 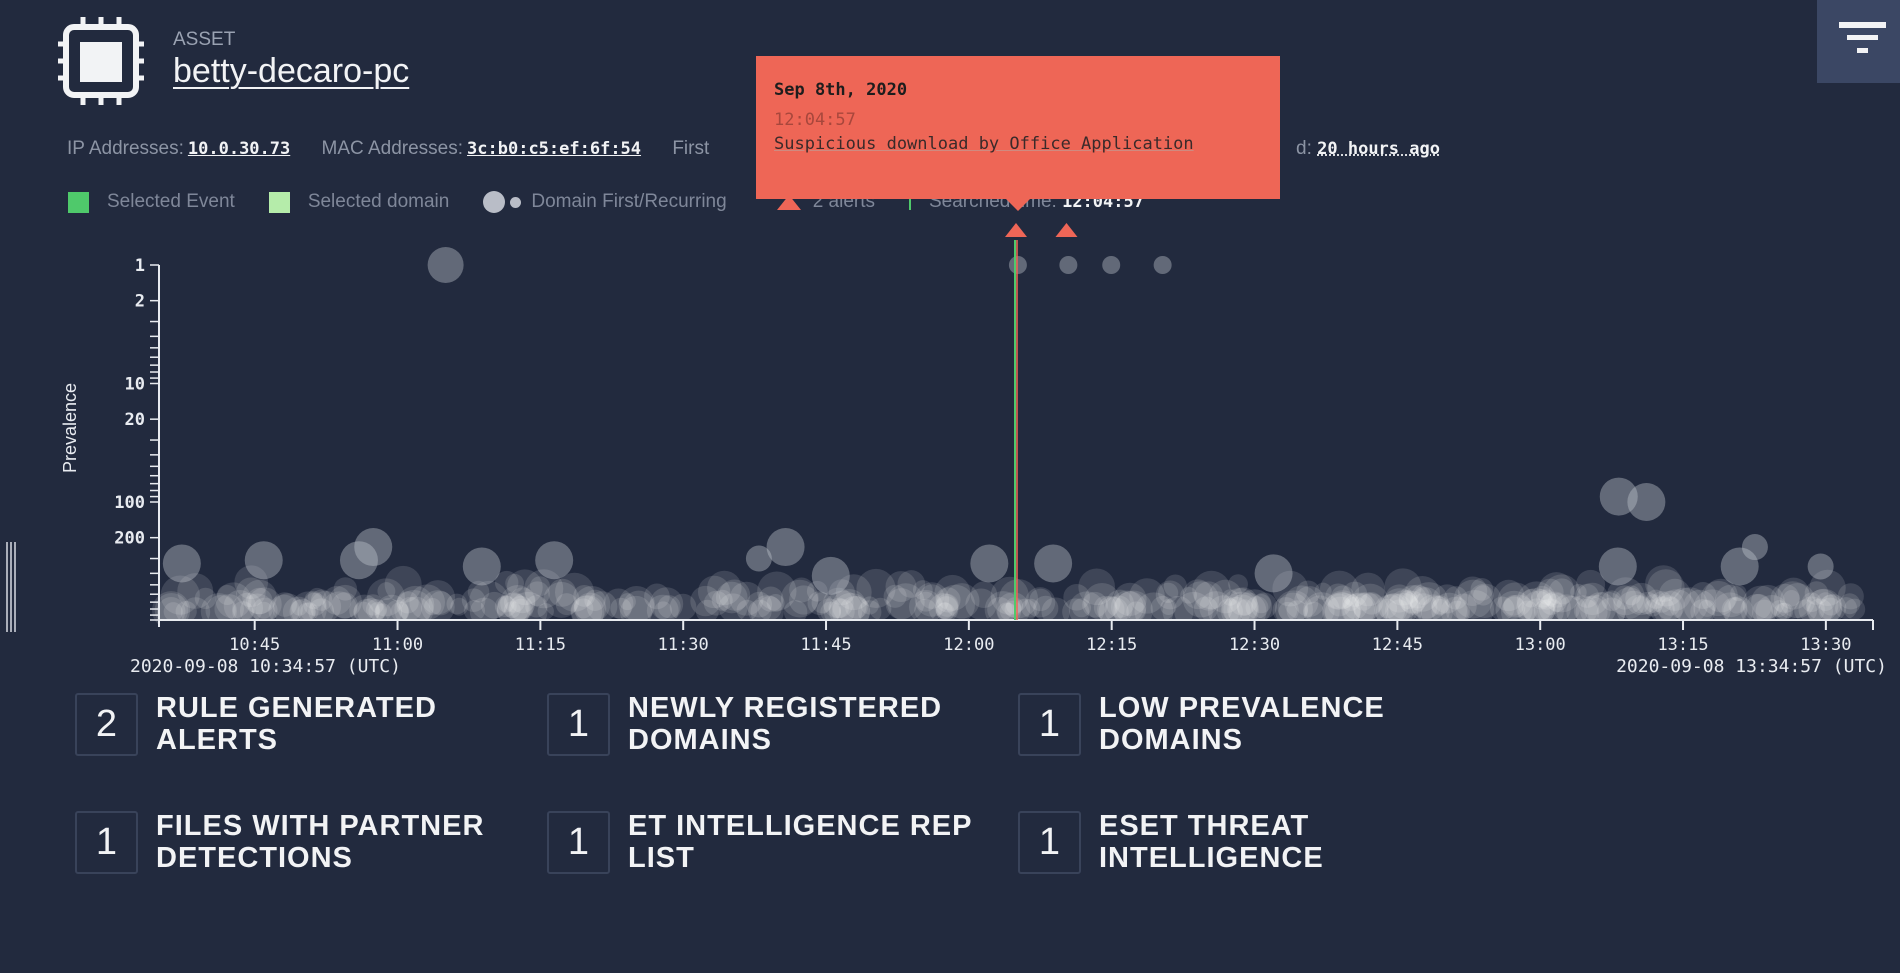 I want to click on x-tick-label: 13:30, so click(x=1825, y=645).